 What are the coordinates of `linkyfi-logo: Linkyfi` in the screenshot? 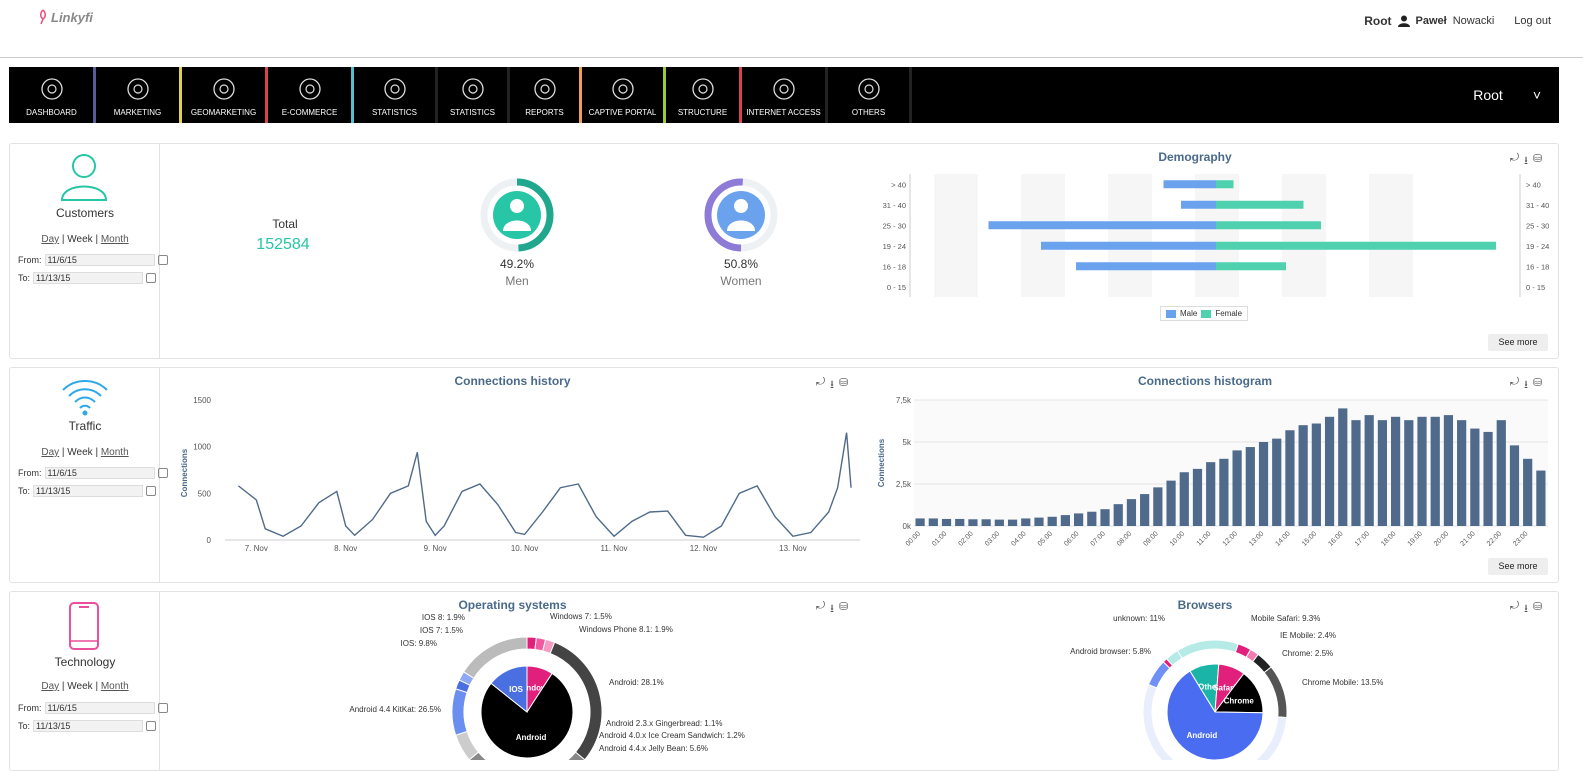 It's located at (65, 17).